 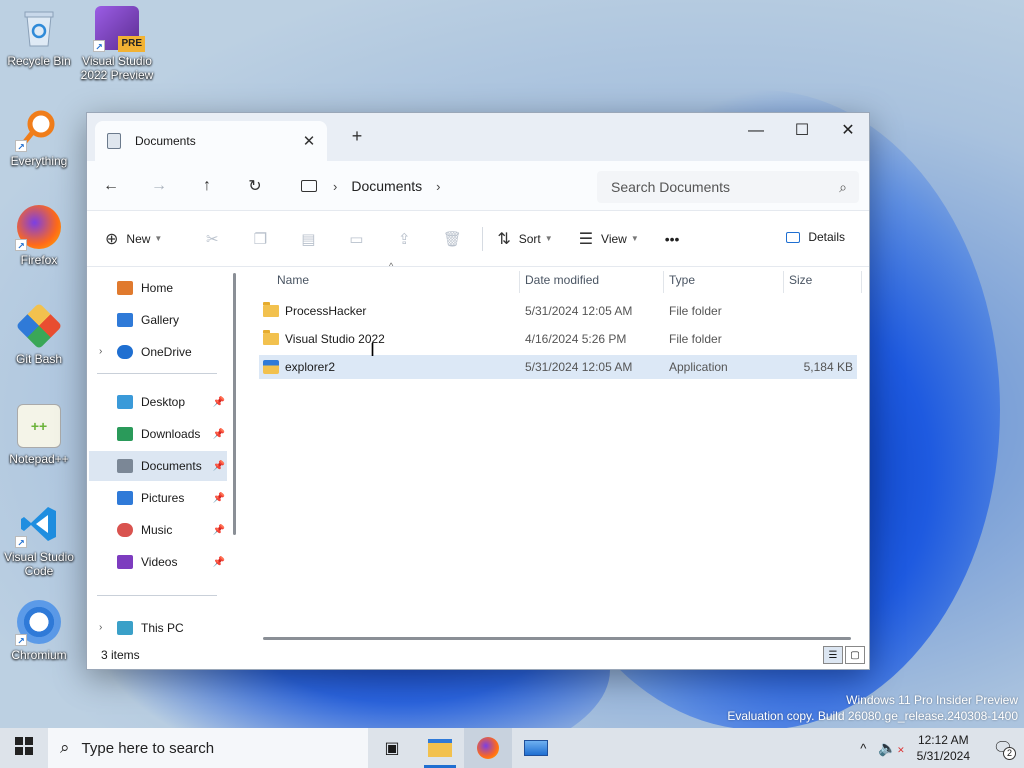 What do you see at coordinates (172, 434) in the screenshot?
I see `sidebar-item-downloads: Downloads 📌` at bounding box center [172, 434].